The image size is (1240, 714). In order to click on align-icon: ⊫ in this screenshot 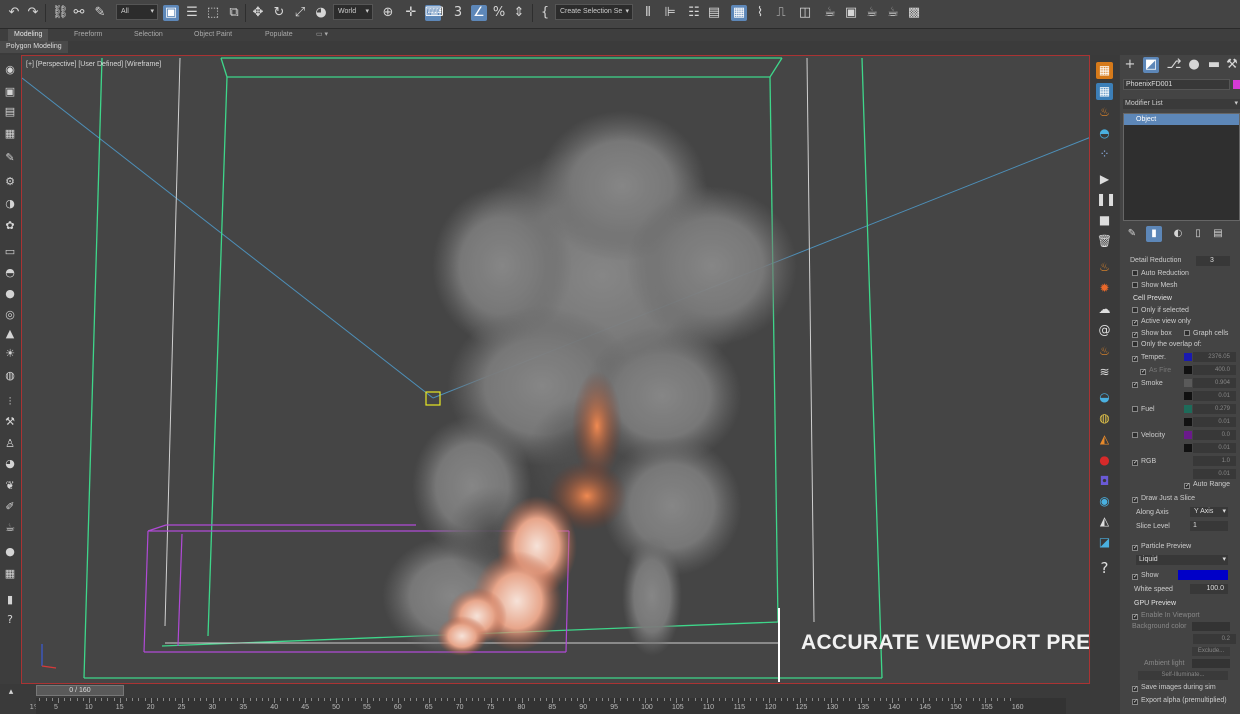, I will do `click(670, 13)`.